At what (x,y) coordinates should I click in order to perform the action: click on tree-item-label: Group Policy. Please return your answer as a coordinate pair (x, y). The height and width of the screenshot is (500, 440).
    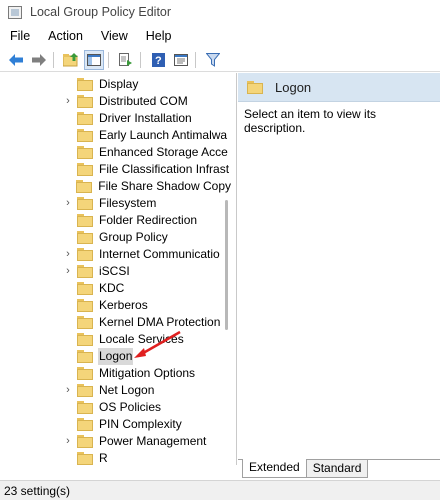
    Looking at the image, I should click on (133, 237).